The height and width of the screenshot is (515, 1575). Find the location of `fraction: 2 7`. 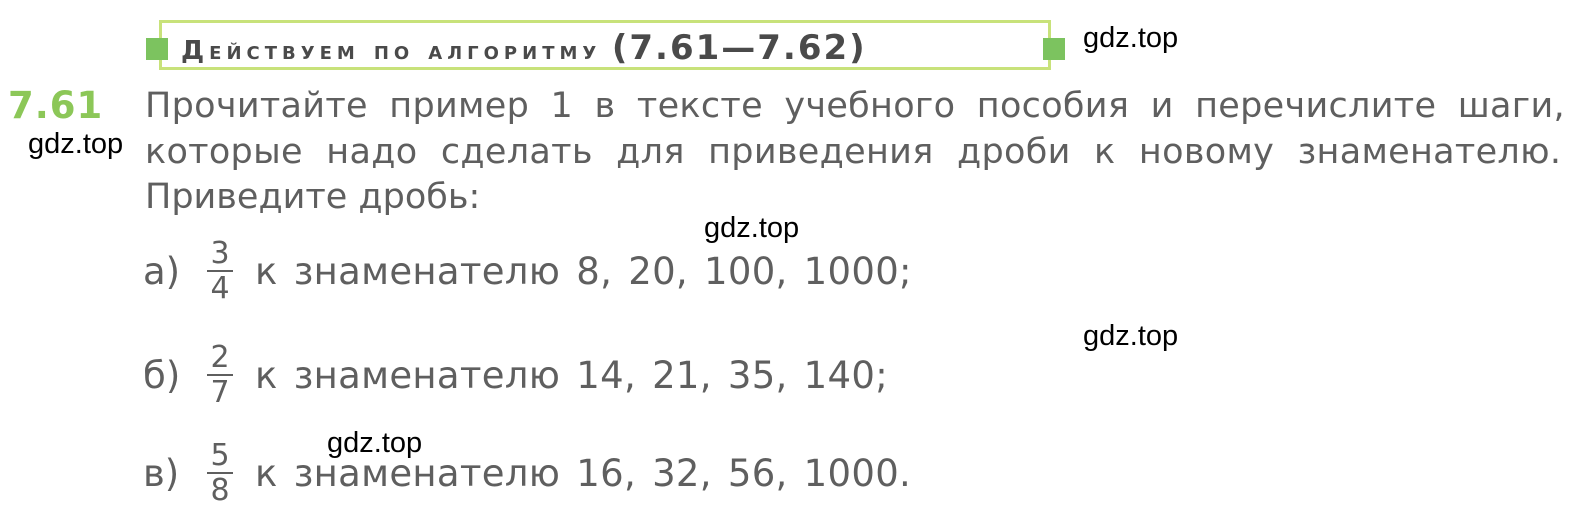

fraction: 2 7 is located at coordinates (220, 375).